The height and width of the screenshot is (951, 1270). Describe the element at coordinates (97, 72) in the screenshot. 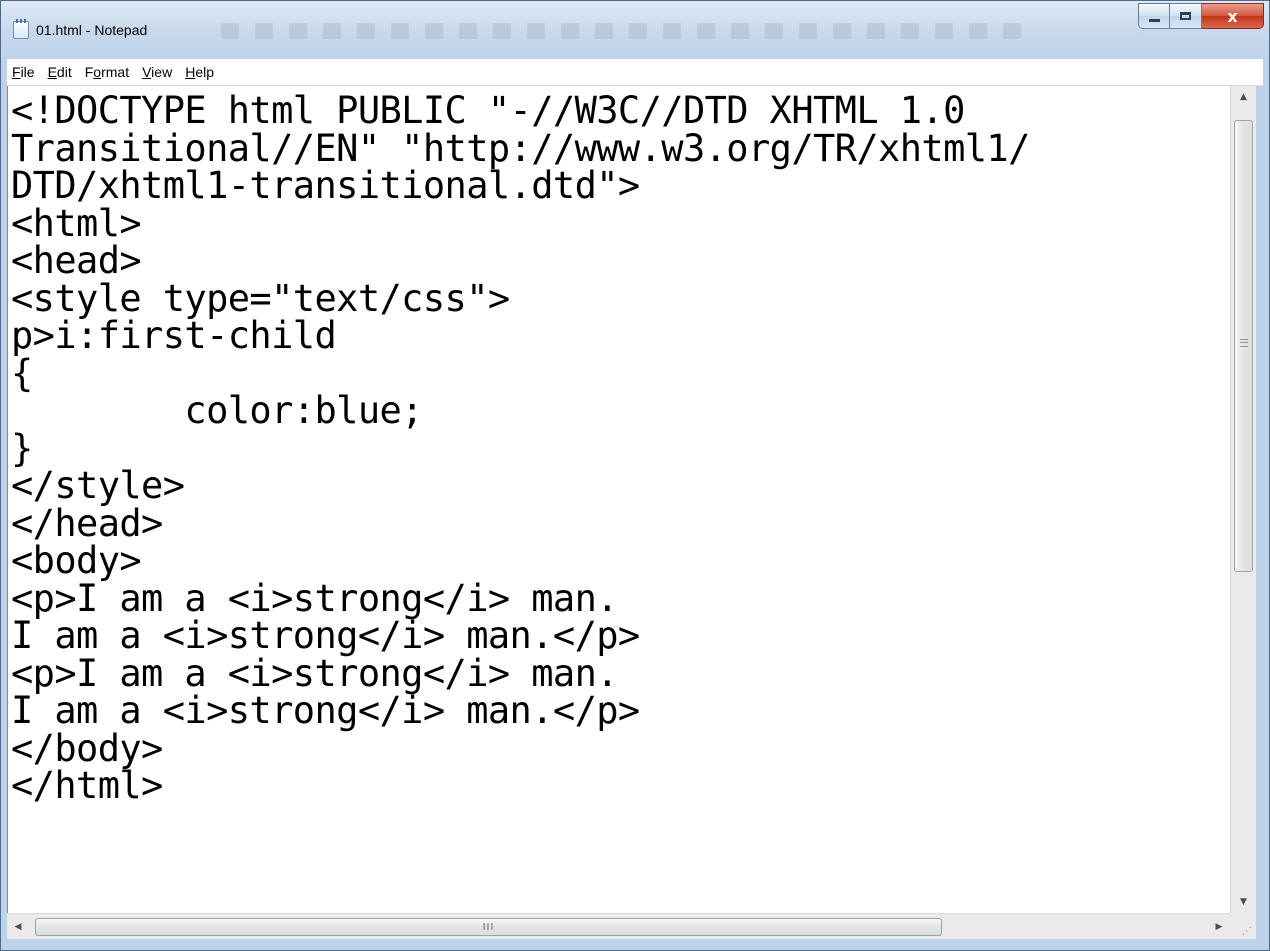

I see `menu-format-accesskey: o` at that location.